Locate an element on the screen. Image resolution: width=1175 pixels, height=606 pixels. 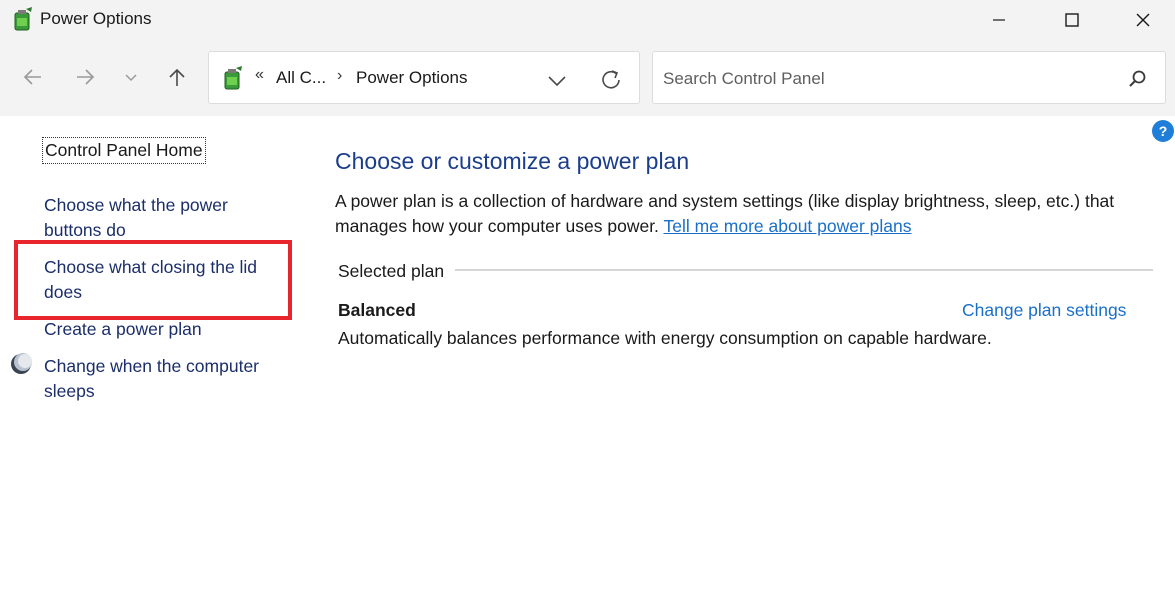
close-button is located at coordinates (1143, 20).